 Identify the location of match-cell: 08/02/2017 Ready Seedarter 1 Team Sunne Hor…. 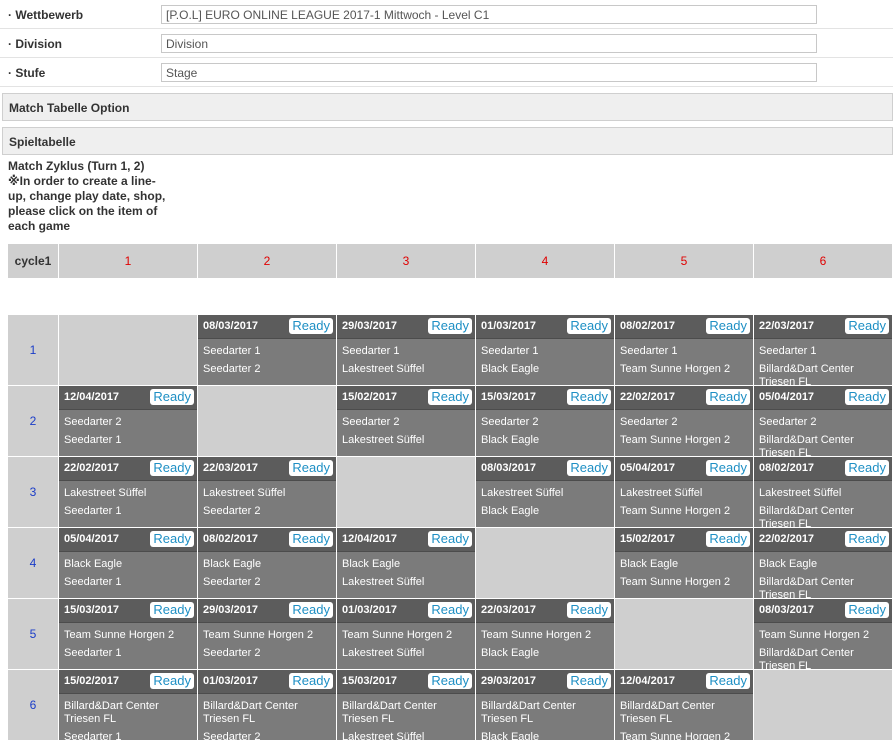
(684, 350).